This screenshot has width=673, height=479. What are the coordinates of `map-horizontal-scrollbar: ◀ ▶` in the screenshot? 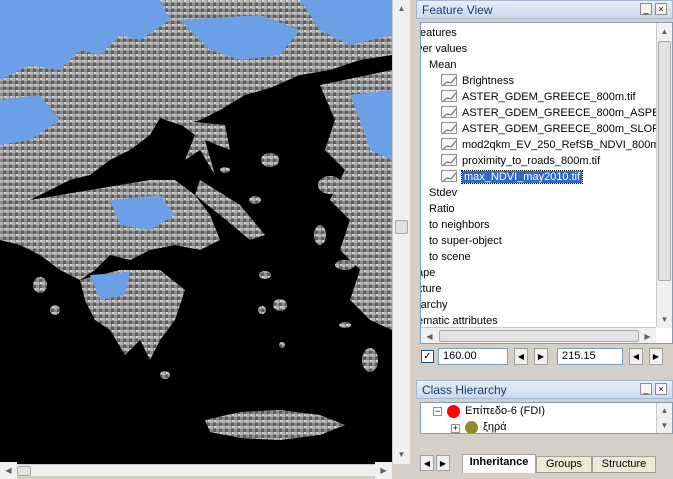 It's located at (196, 470).